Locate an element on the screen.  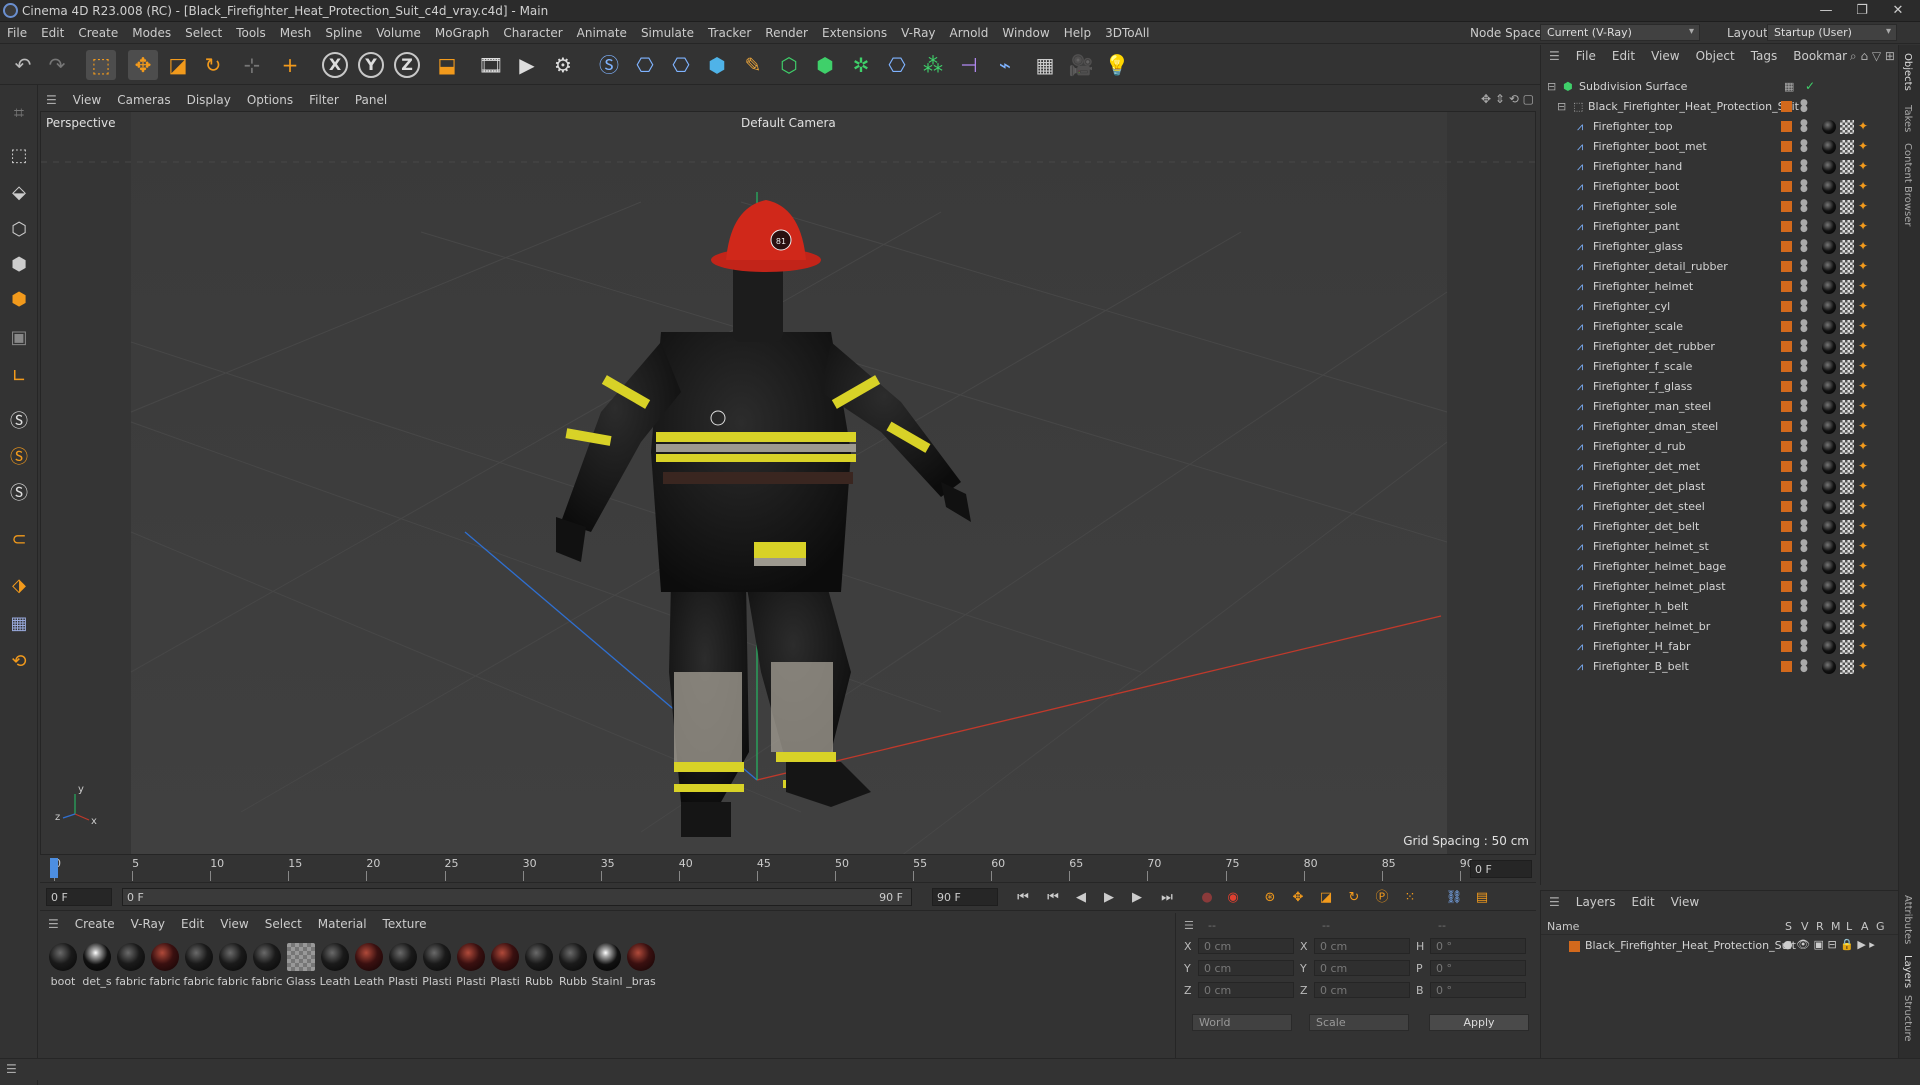
timeline-ruler: 051015202530354045505560657075808590 0 F is located at coordinates (788, 869).